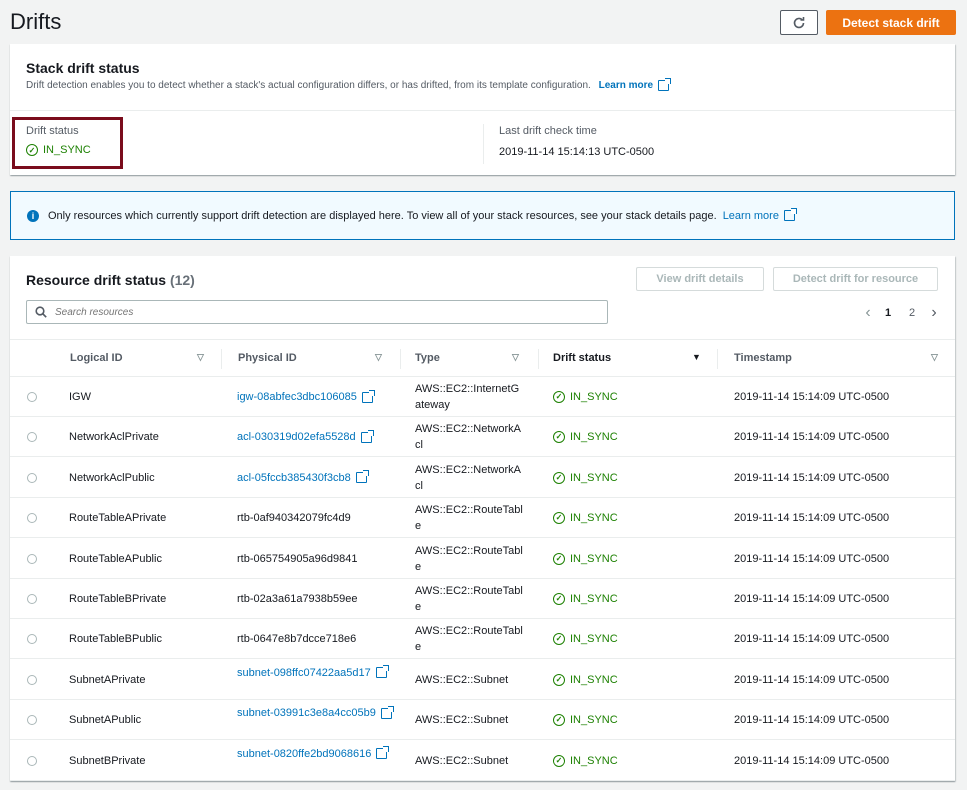 The width and height of the screenshot is (967, 790). What do you see at coordinates (317, 680) in the screenshot?
I see `physical-id-cell: subnet-098ffc07422aa5d17` at bounding box center [317, 680].